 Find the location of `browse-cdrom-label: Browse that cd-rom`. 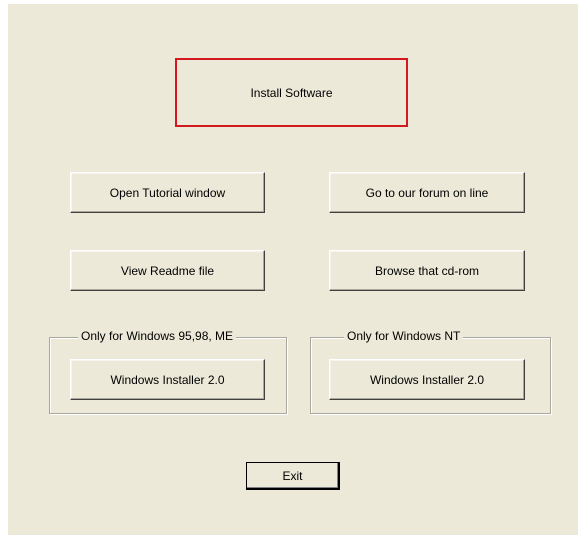

browse-cdrom-label: Browse that cd-rom is located at coordinates (427, 270).